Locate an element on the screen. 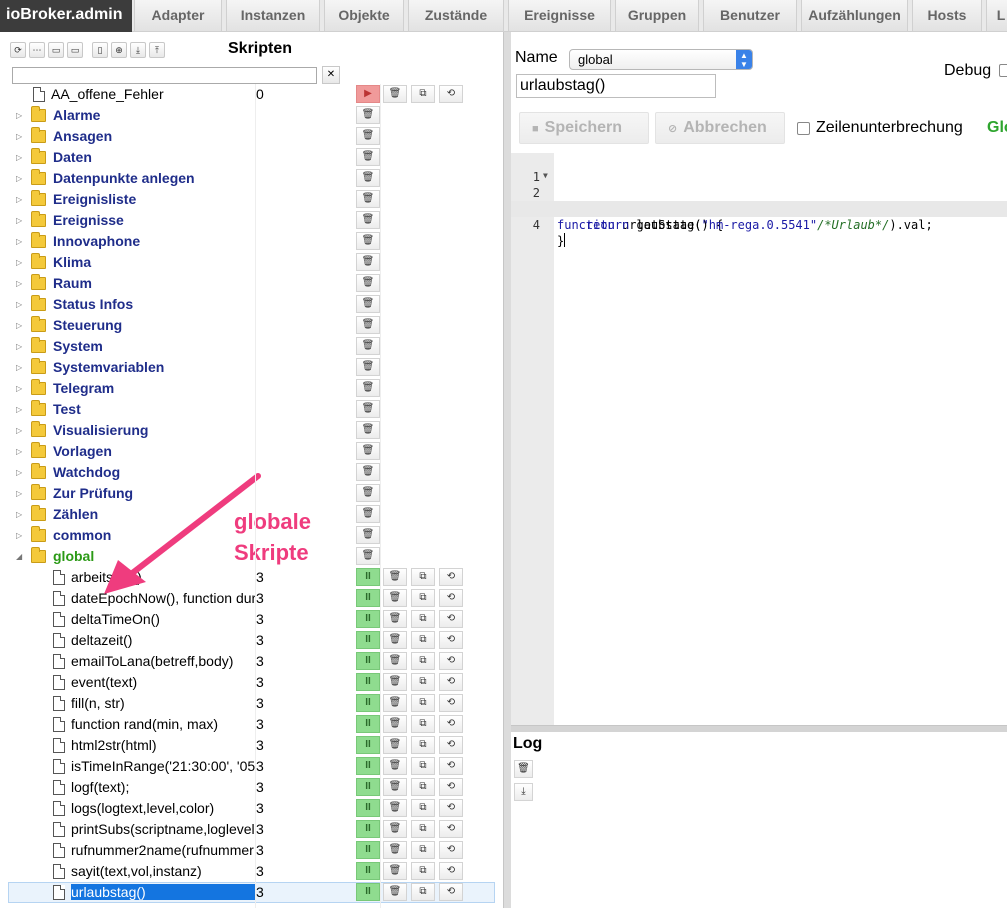  collapse-icon: ⋯ is located at coordinates (37, 50).